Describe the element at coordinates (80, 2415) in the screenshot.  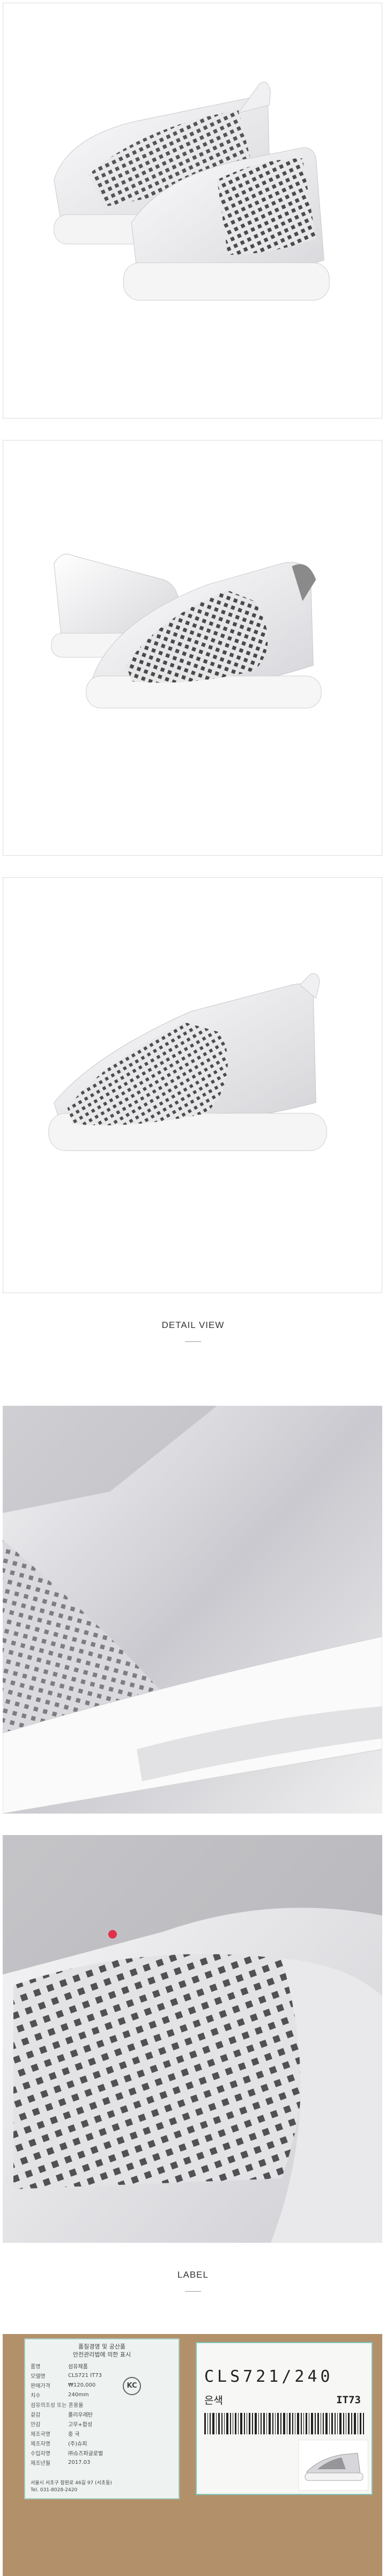
I see `sticker-value: 폴리우레탄` at that location.